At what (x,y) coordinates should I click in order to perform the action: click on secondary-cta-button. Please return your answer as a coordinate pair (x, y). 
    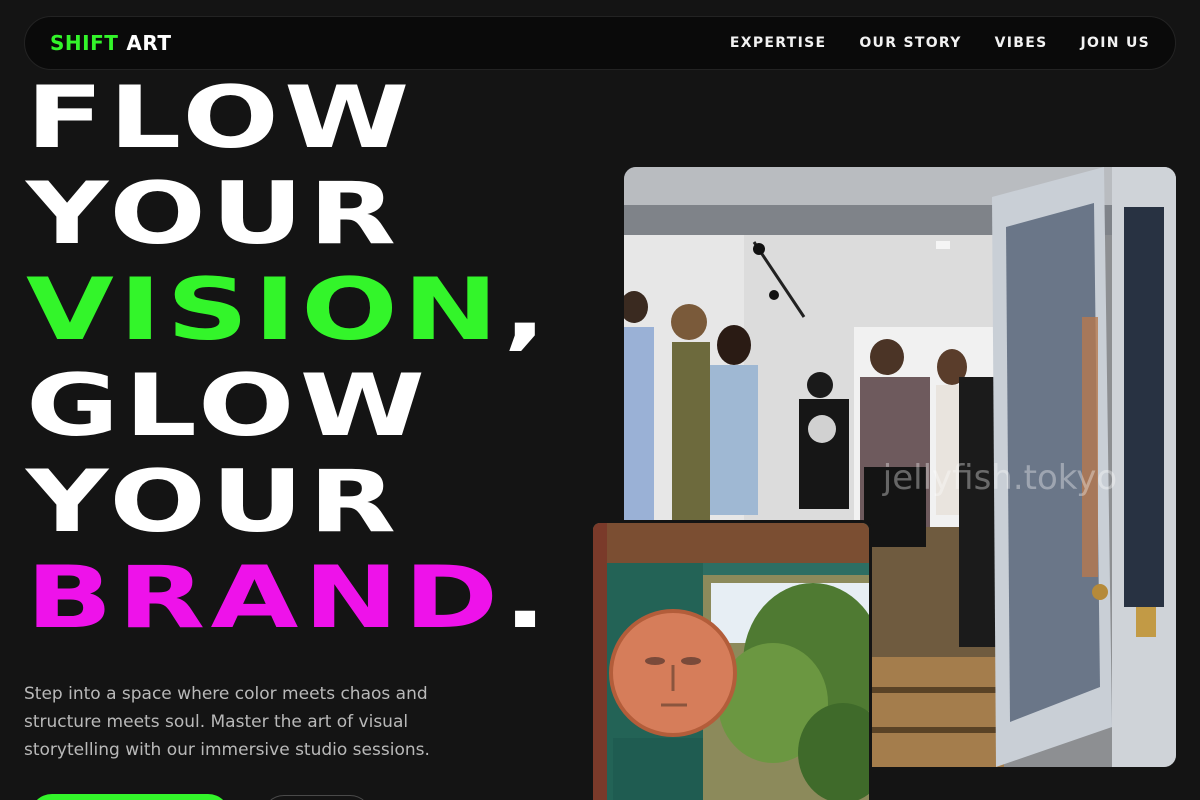
    Looking at the image, I should click on (317, 797).